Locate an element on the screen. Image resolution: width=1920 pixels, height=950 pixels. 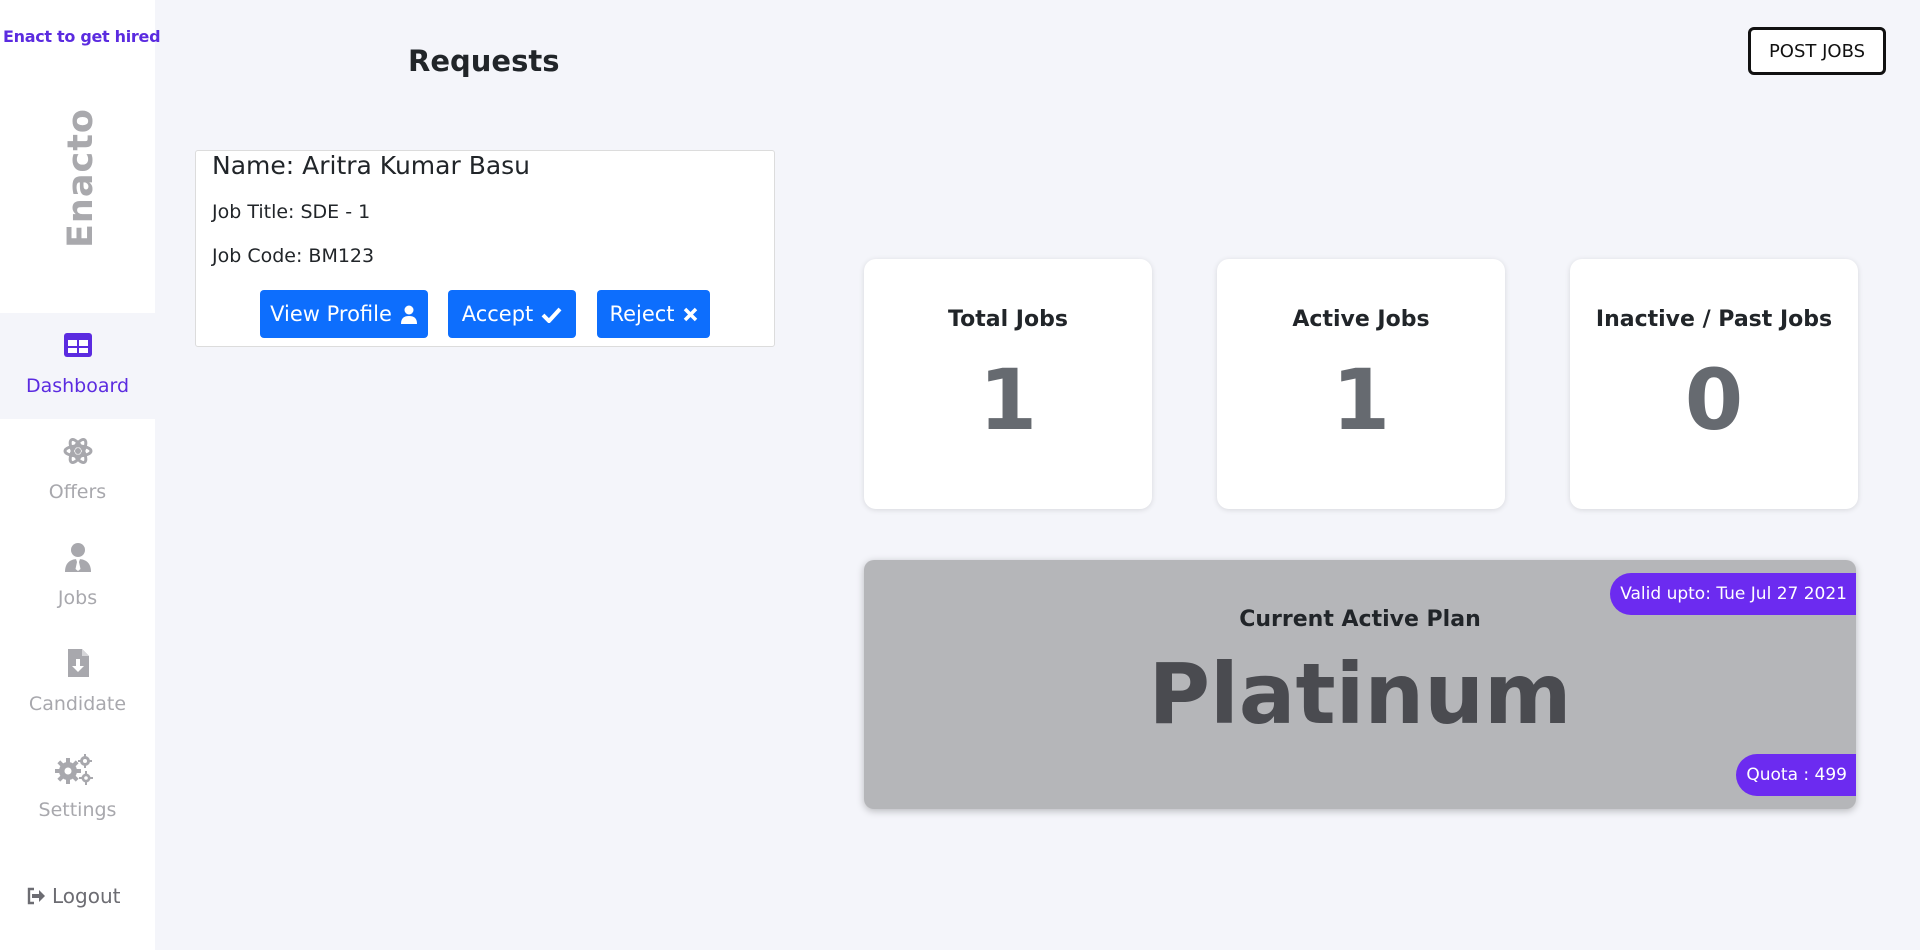
close-icon is located at coordinates (690, 314).